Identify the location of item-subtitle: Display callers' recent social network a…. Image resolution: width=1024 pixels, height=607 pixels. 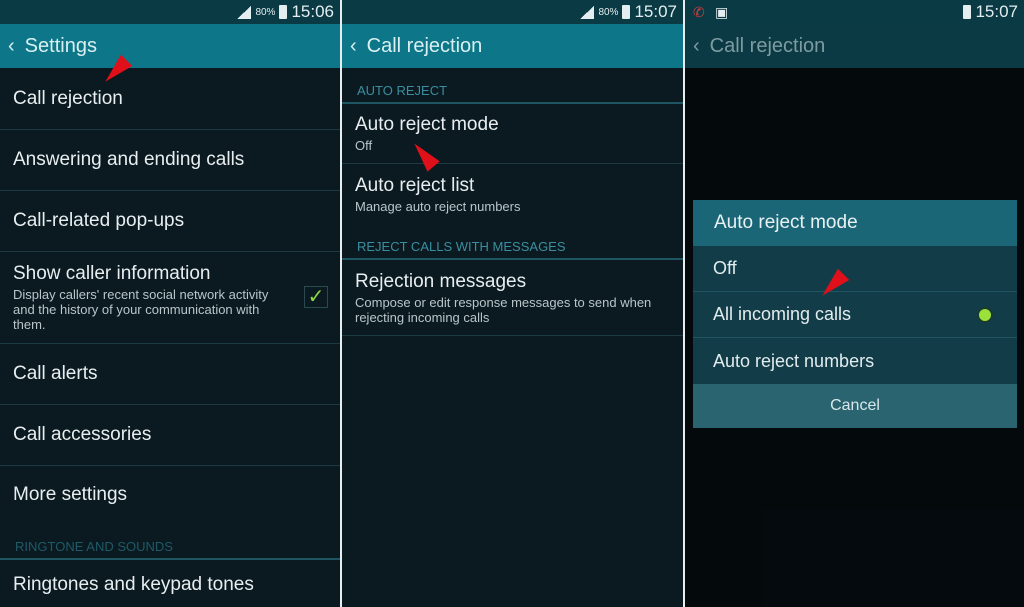
(141, 309).